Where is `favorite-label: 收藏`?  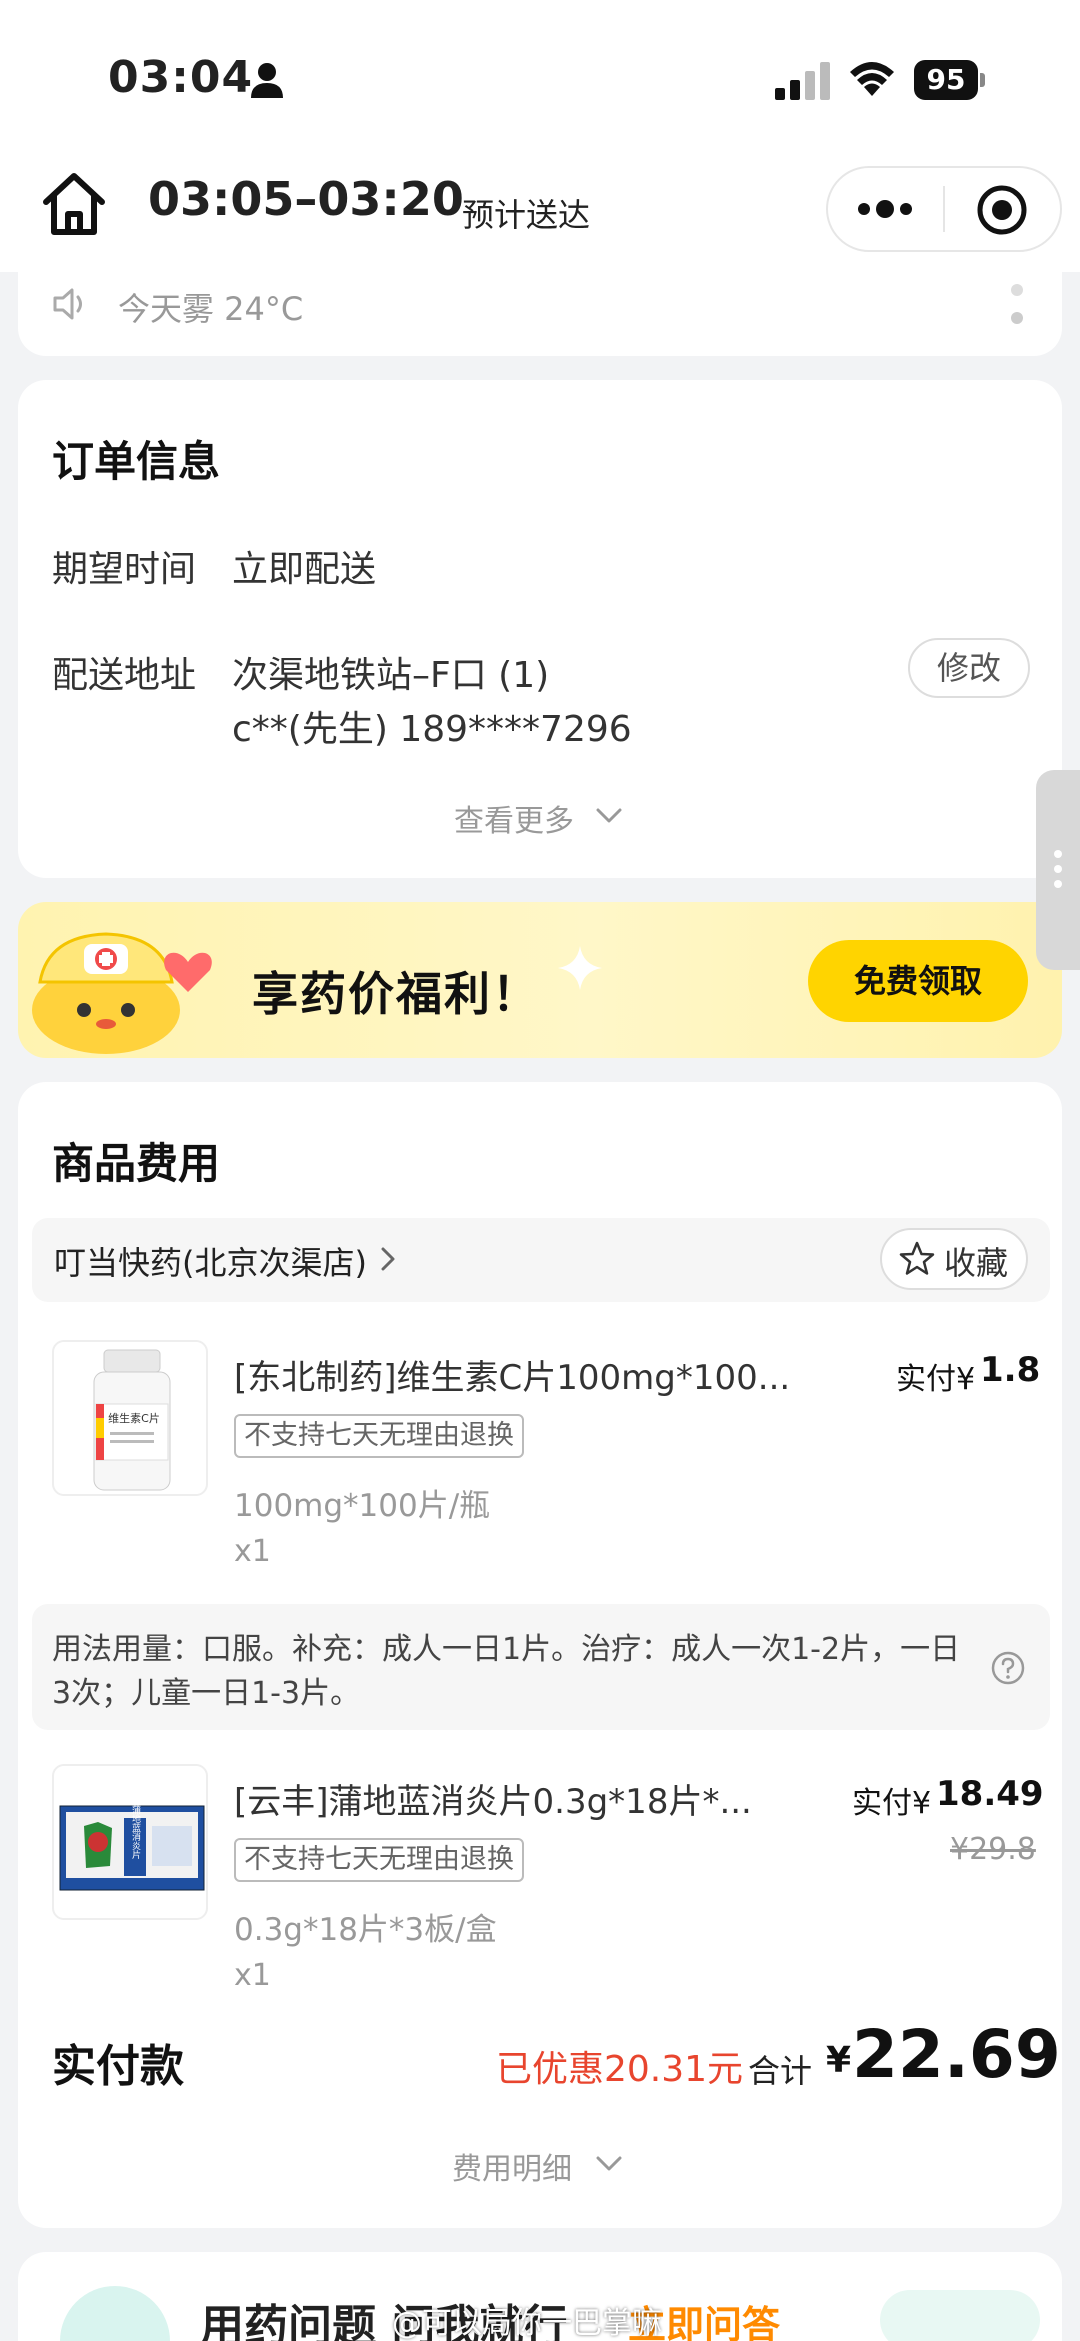
favorite-label: 收藏 is located at coordinates (976, 1263).